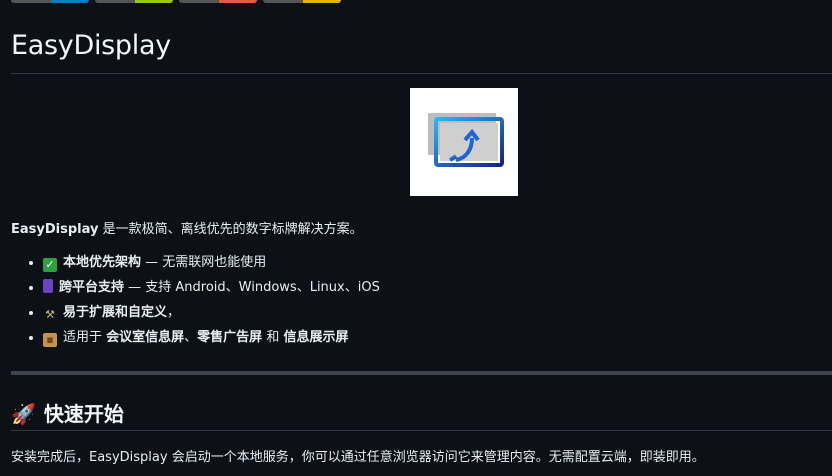 The height and width of the screenshot is (476, 832). Describe the element at coordinates (316, 337) in the screenshot. I see `feature-title: 信息展示屏` at that location.